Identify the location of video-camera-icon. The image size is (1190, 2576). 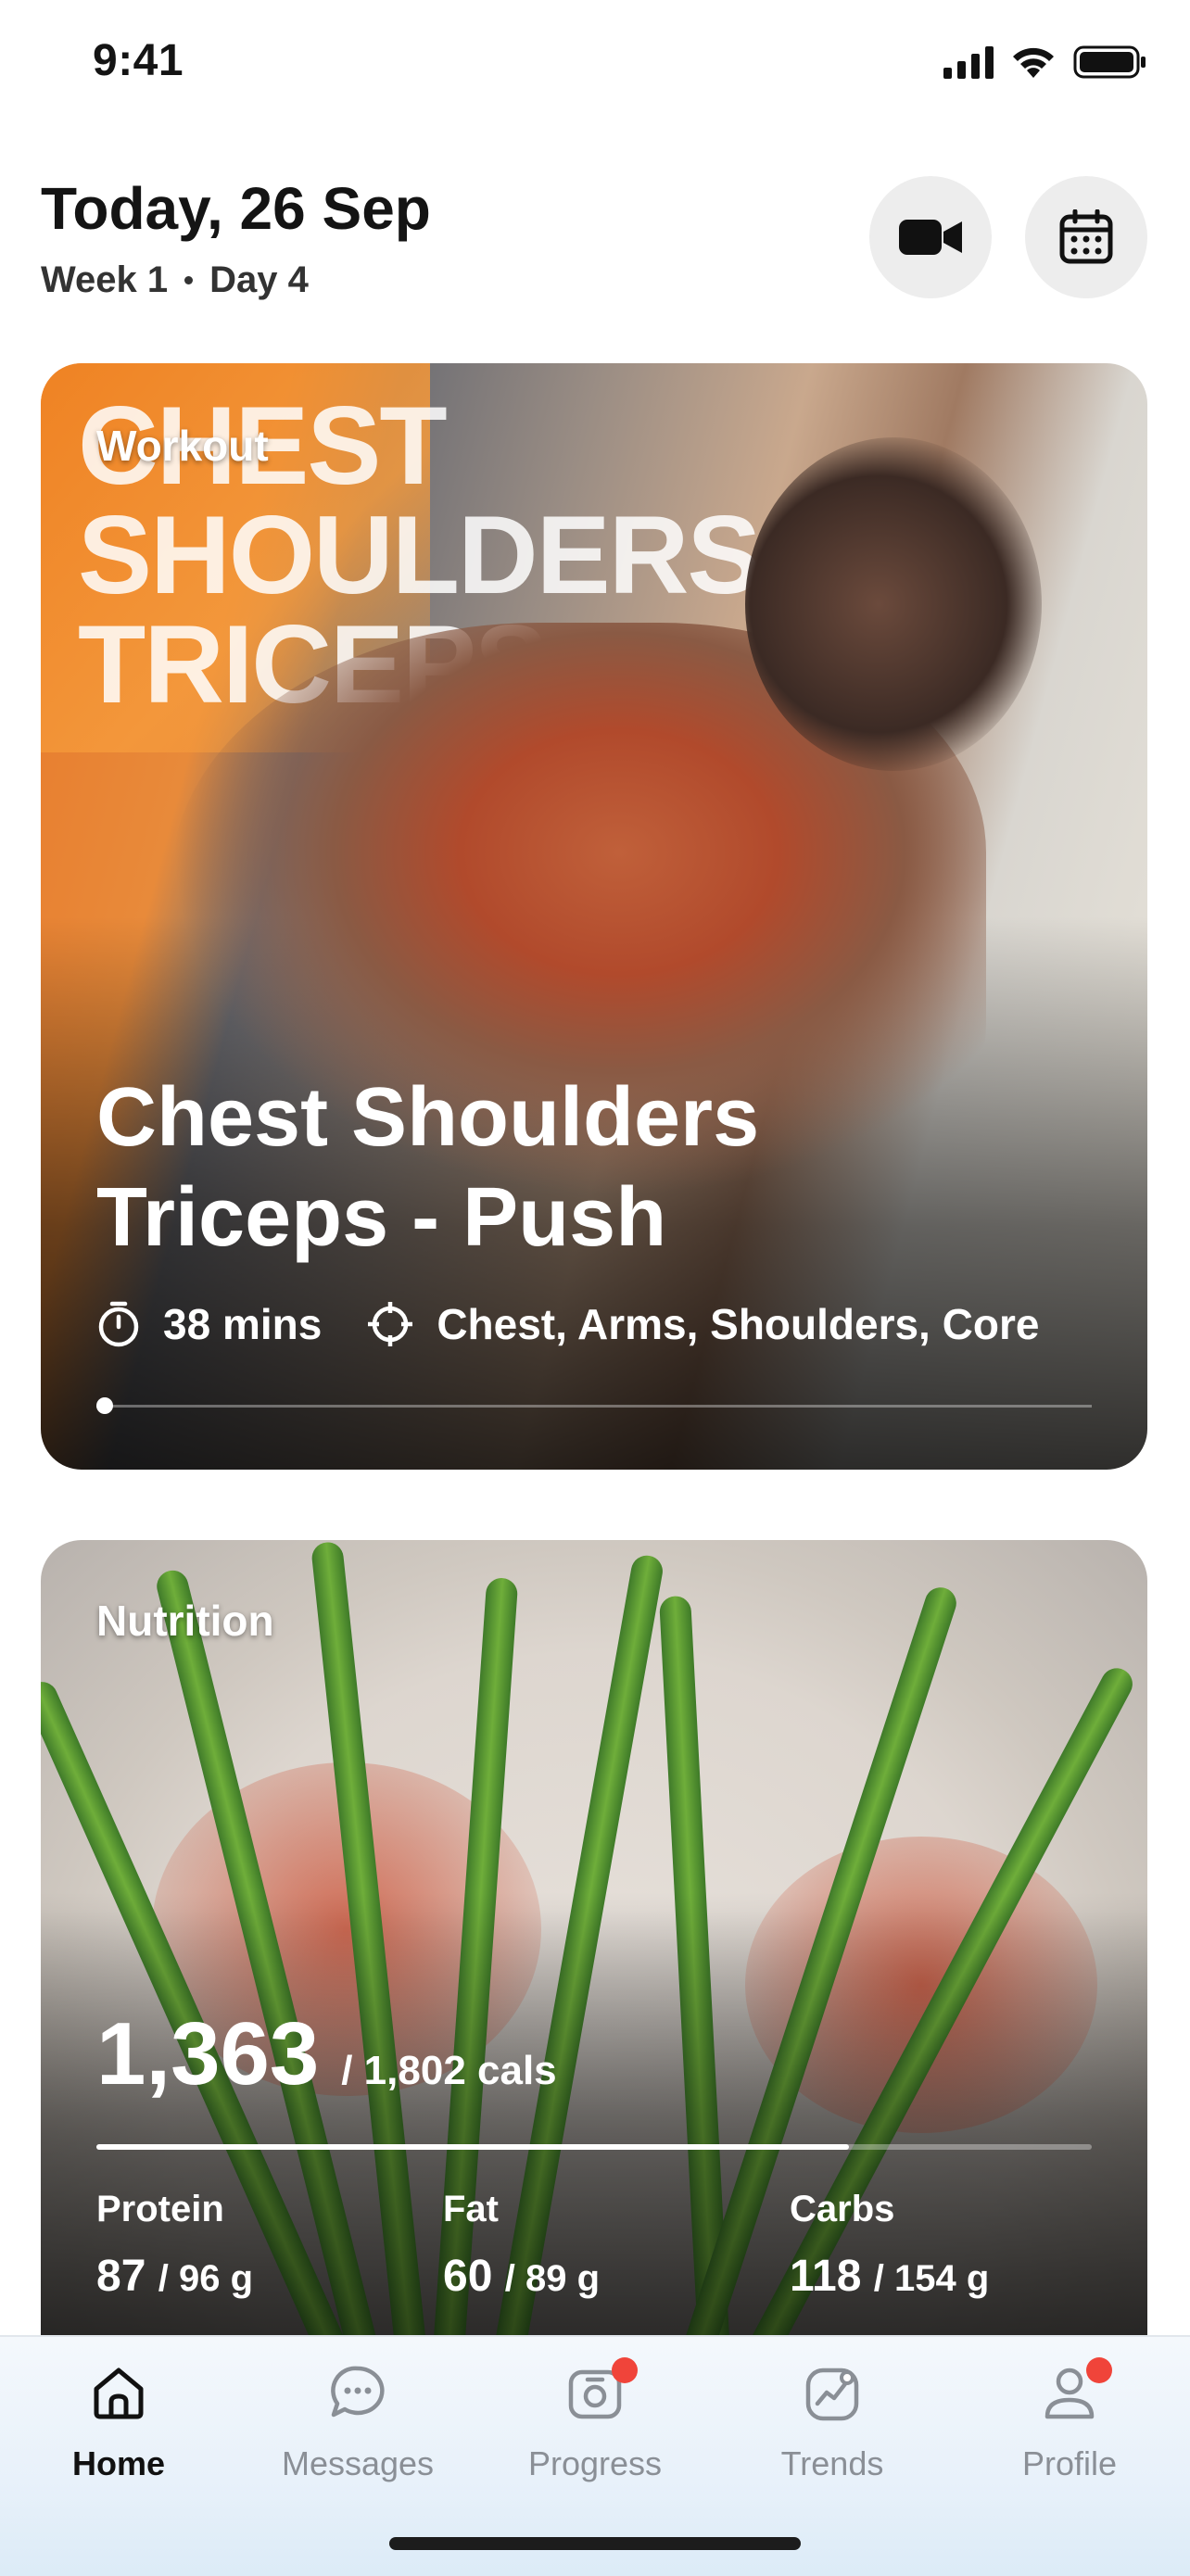
(930, 238).